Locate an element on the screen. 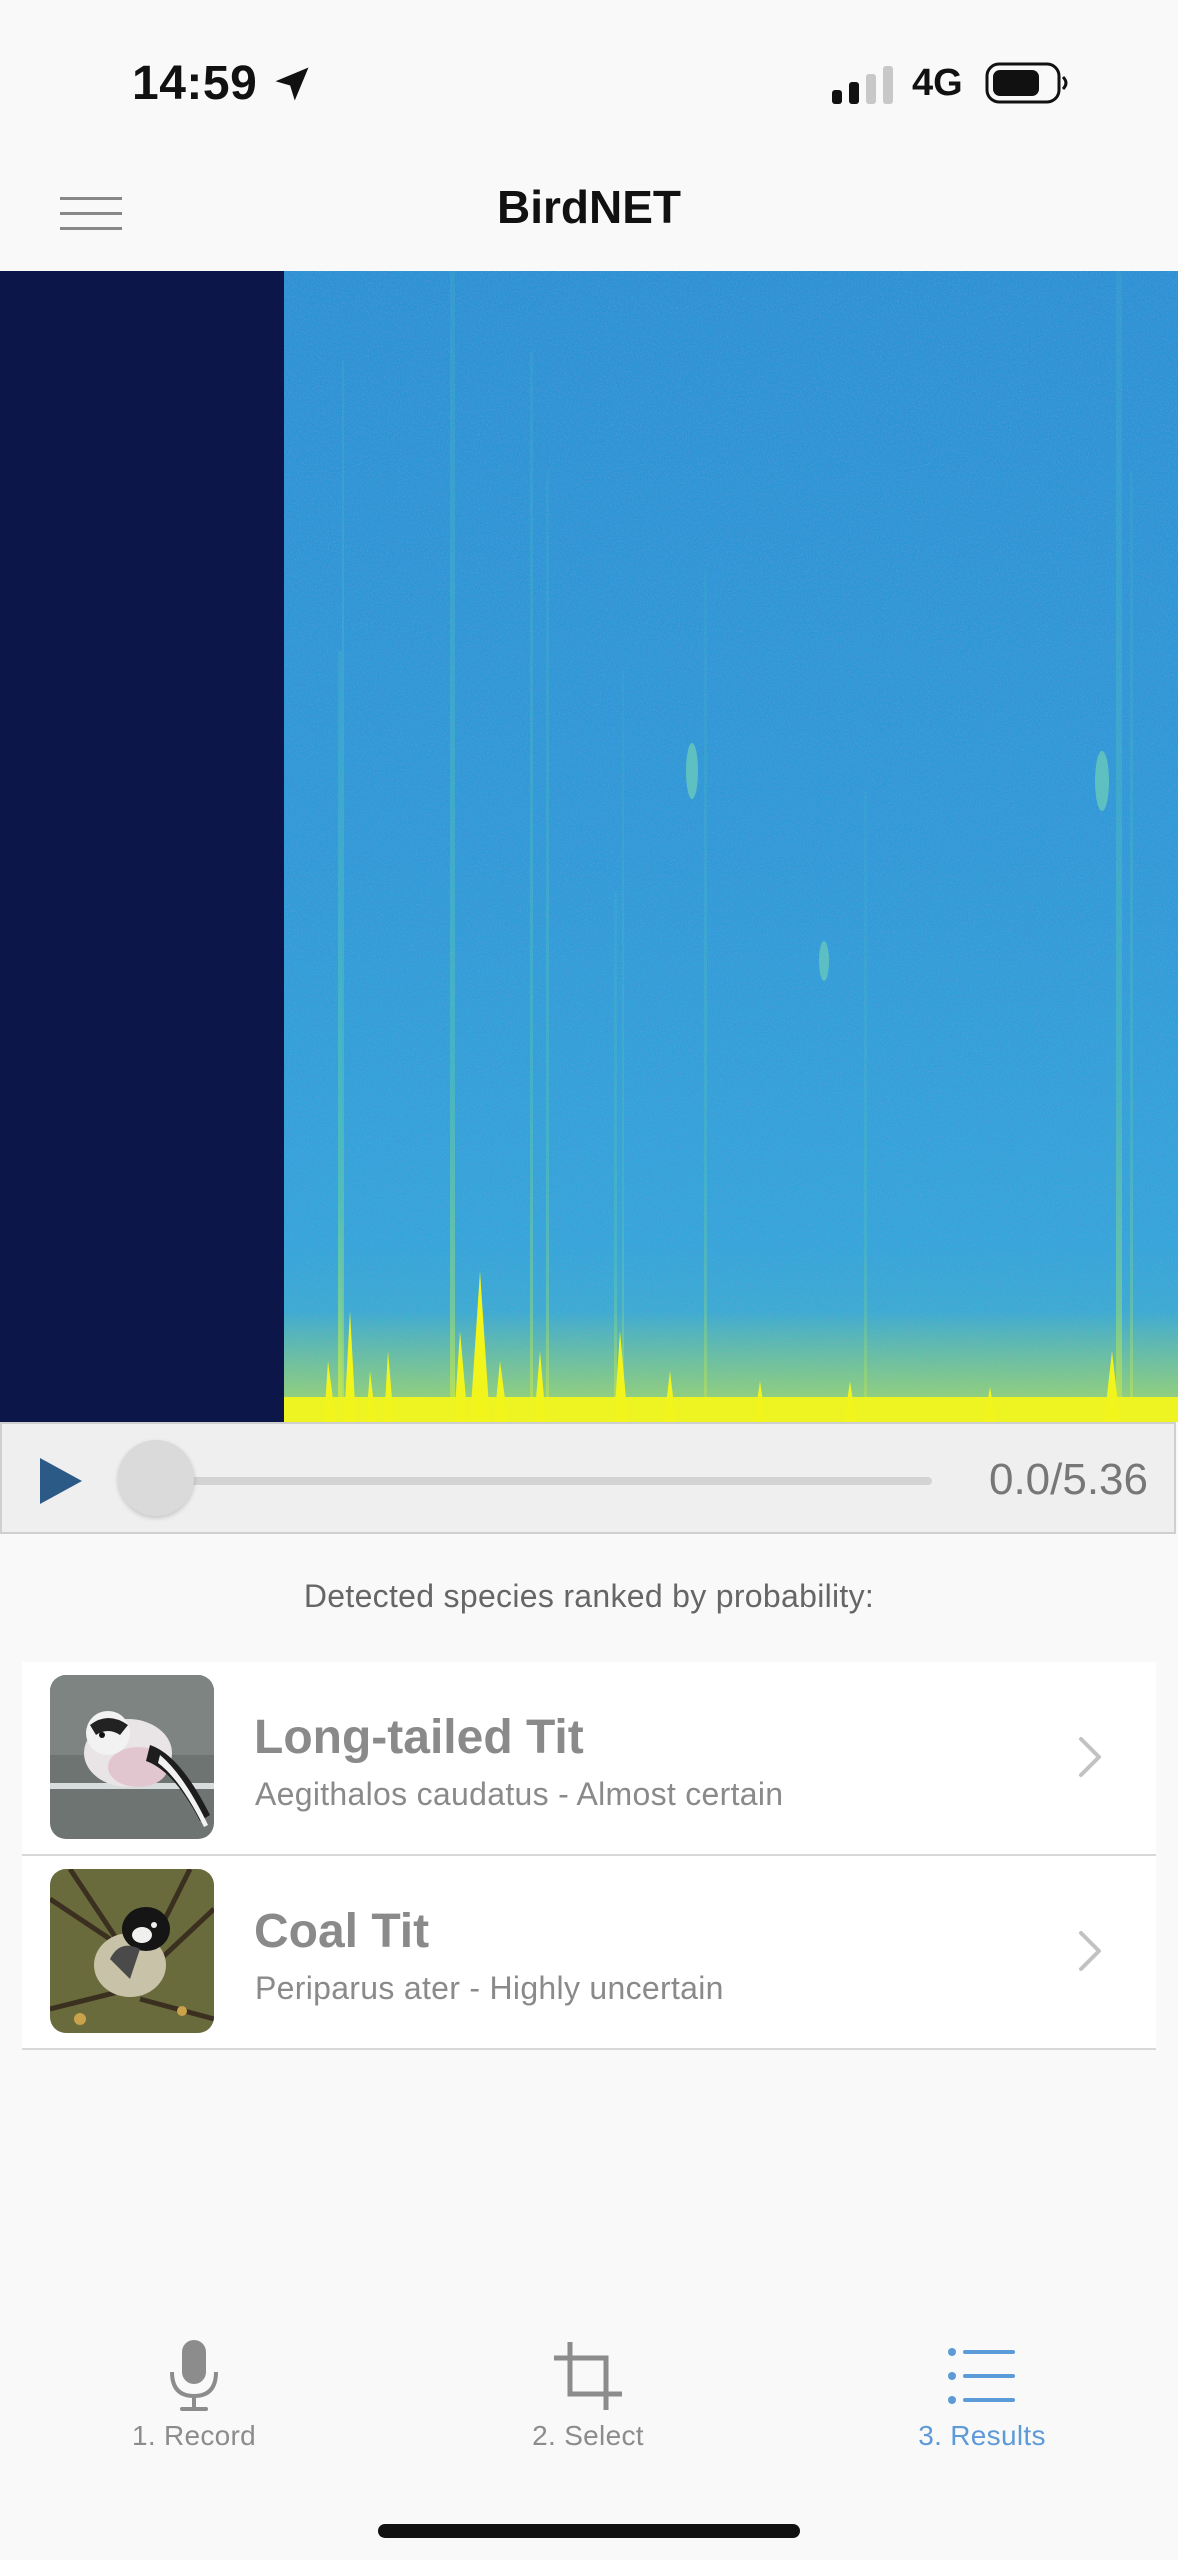  results-heading: Detected species ranked by probability: is located at coordinates (589, 1596).